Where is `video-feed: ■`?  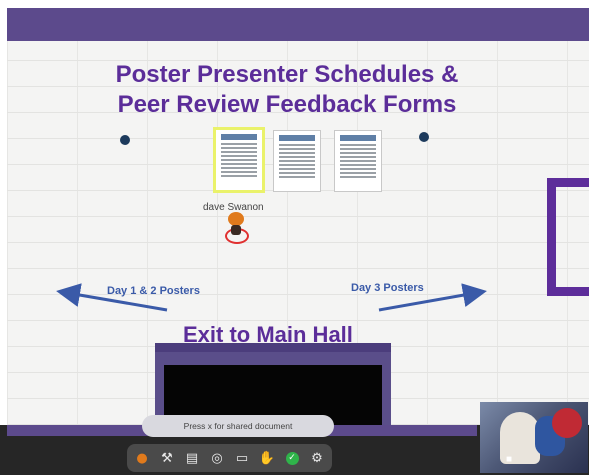 video-feed: ■ is located at coordinates (534, 437).